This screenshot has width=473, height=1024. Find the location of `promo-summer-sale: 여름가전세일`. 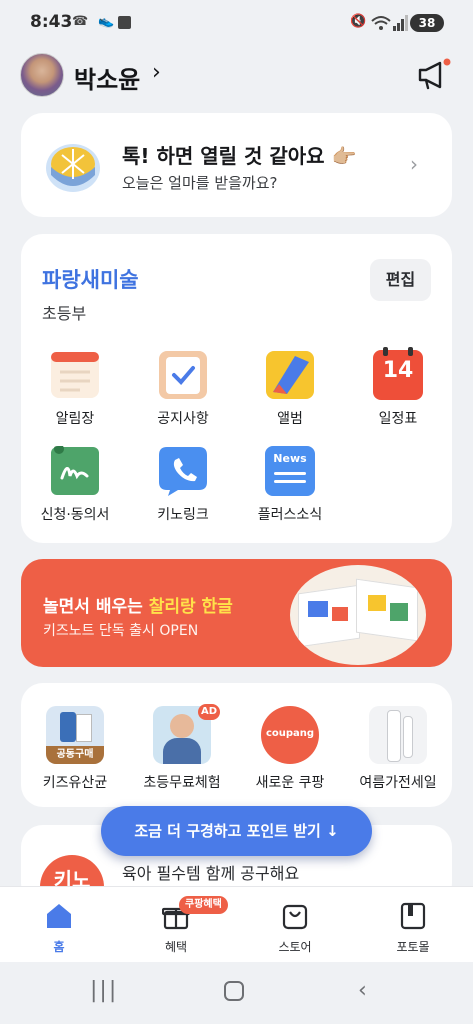

promo-summer-sale: 여름가전세일 is located at coordinates (398, 751).